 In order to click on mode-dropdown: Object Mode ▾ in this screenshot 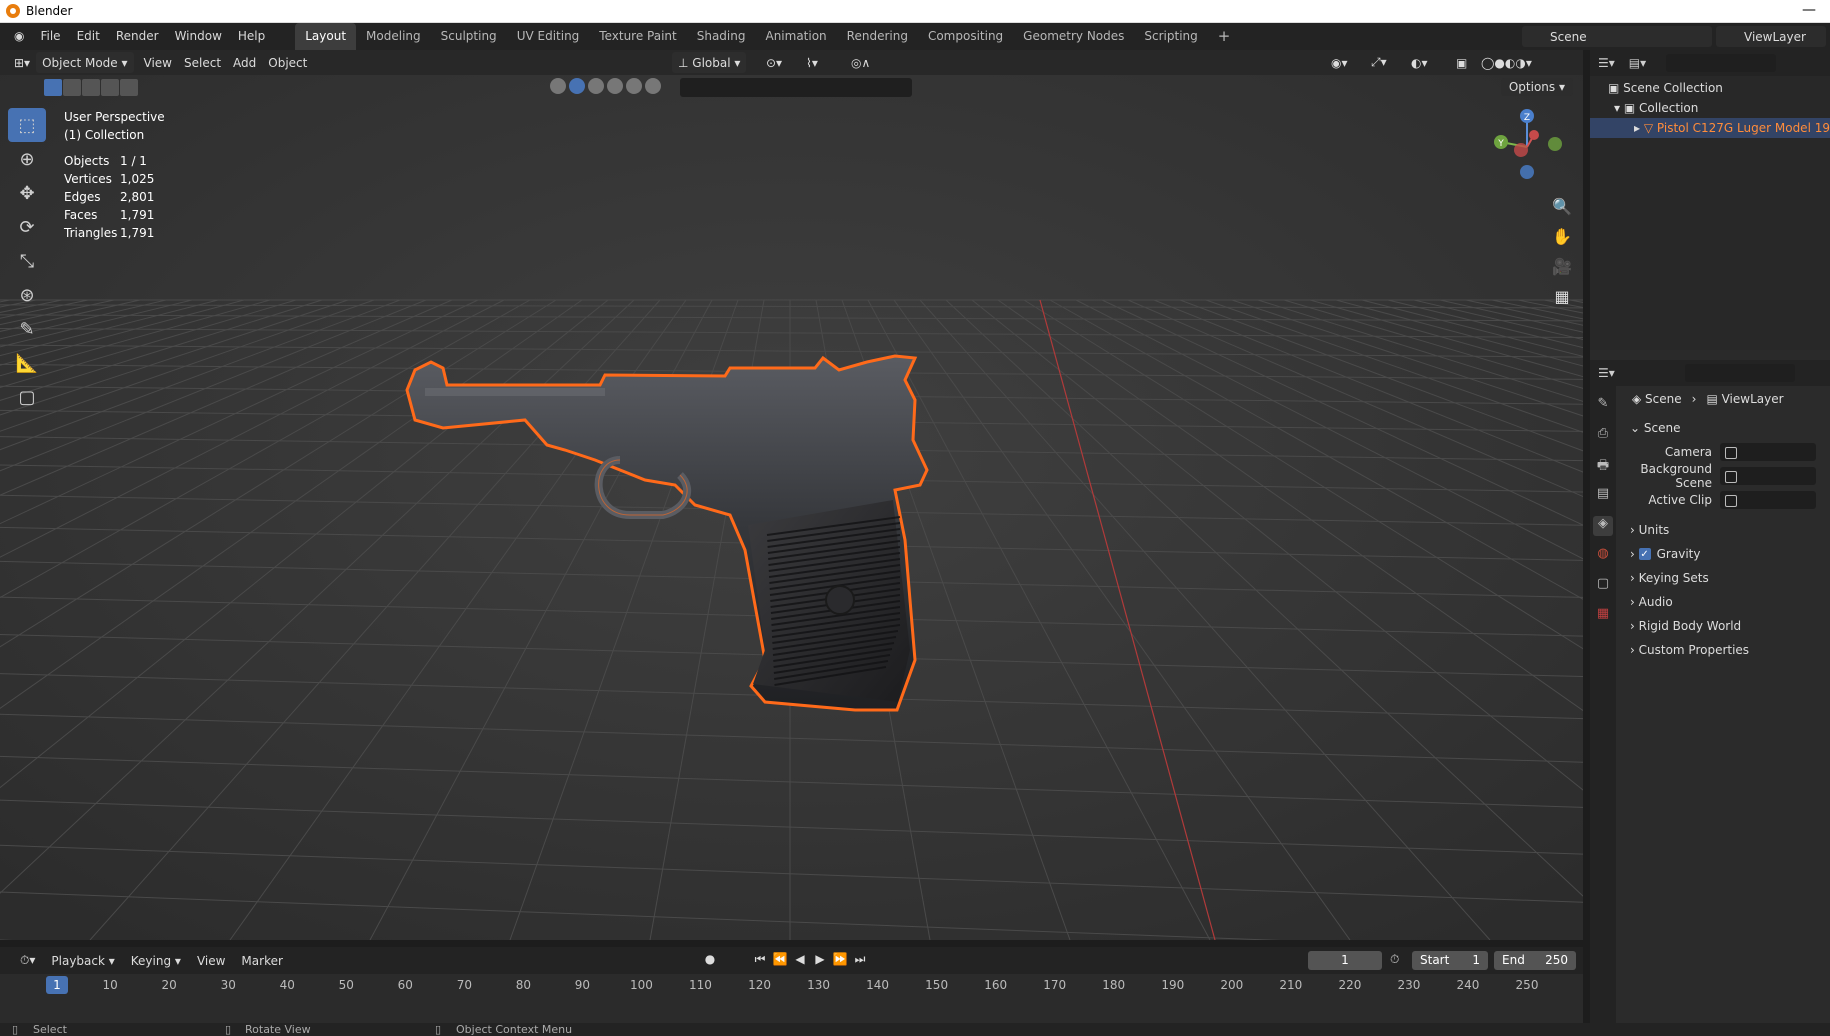, I will do `click(85, 62)`.